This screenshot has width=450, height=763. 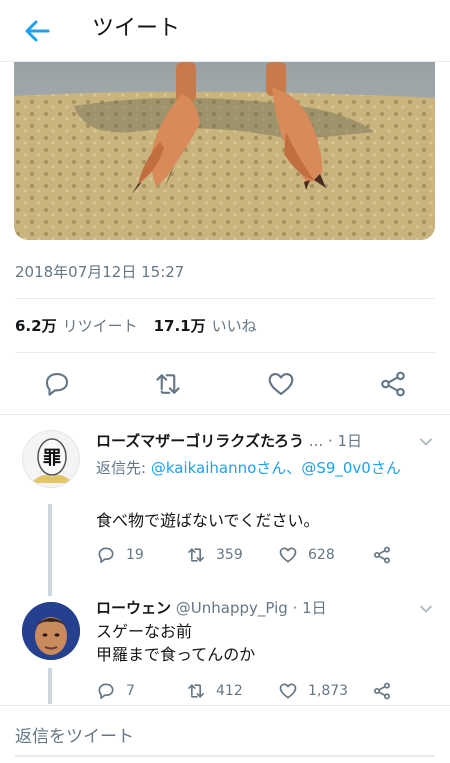 What do you see at coordinates (180, 325) in the screenshot?
I see `like-count: 17.1万` at bounding box center [180, 325].